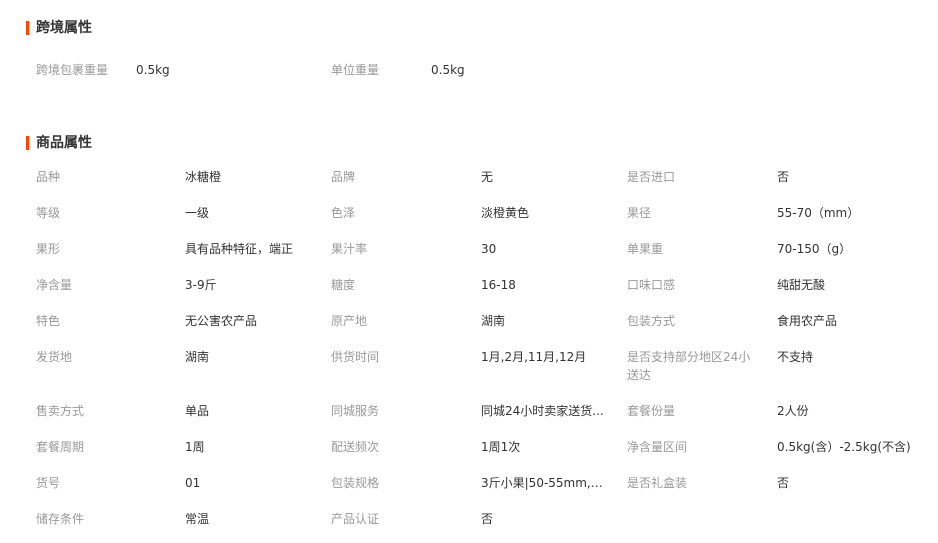 The image size is (938, 543). Describe the element at coordinates (193, 483) in the screenshot. I see `attr-value: 01` at that location.